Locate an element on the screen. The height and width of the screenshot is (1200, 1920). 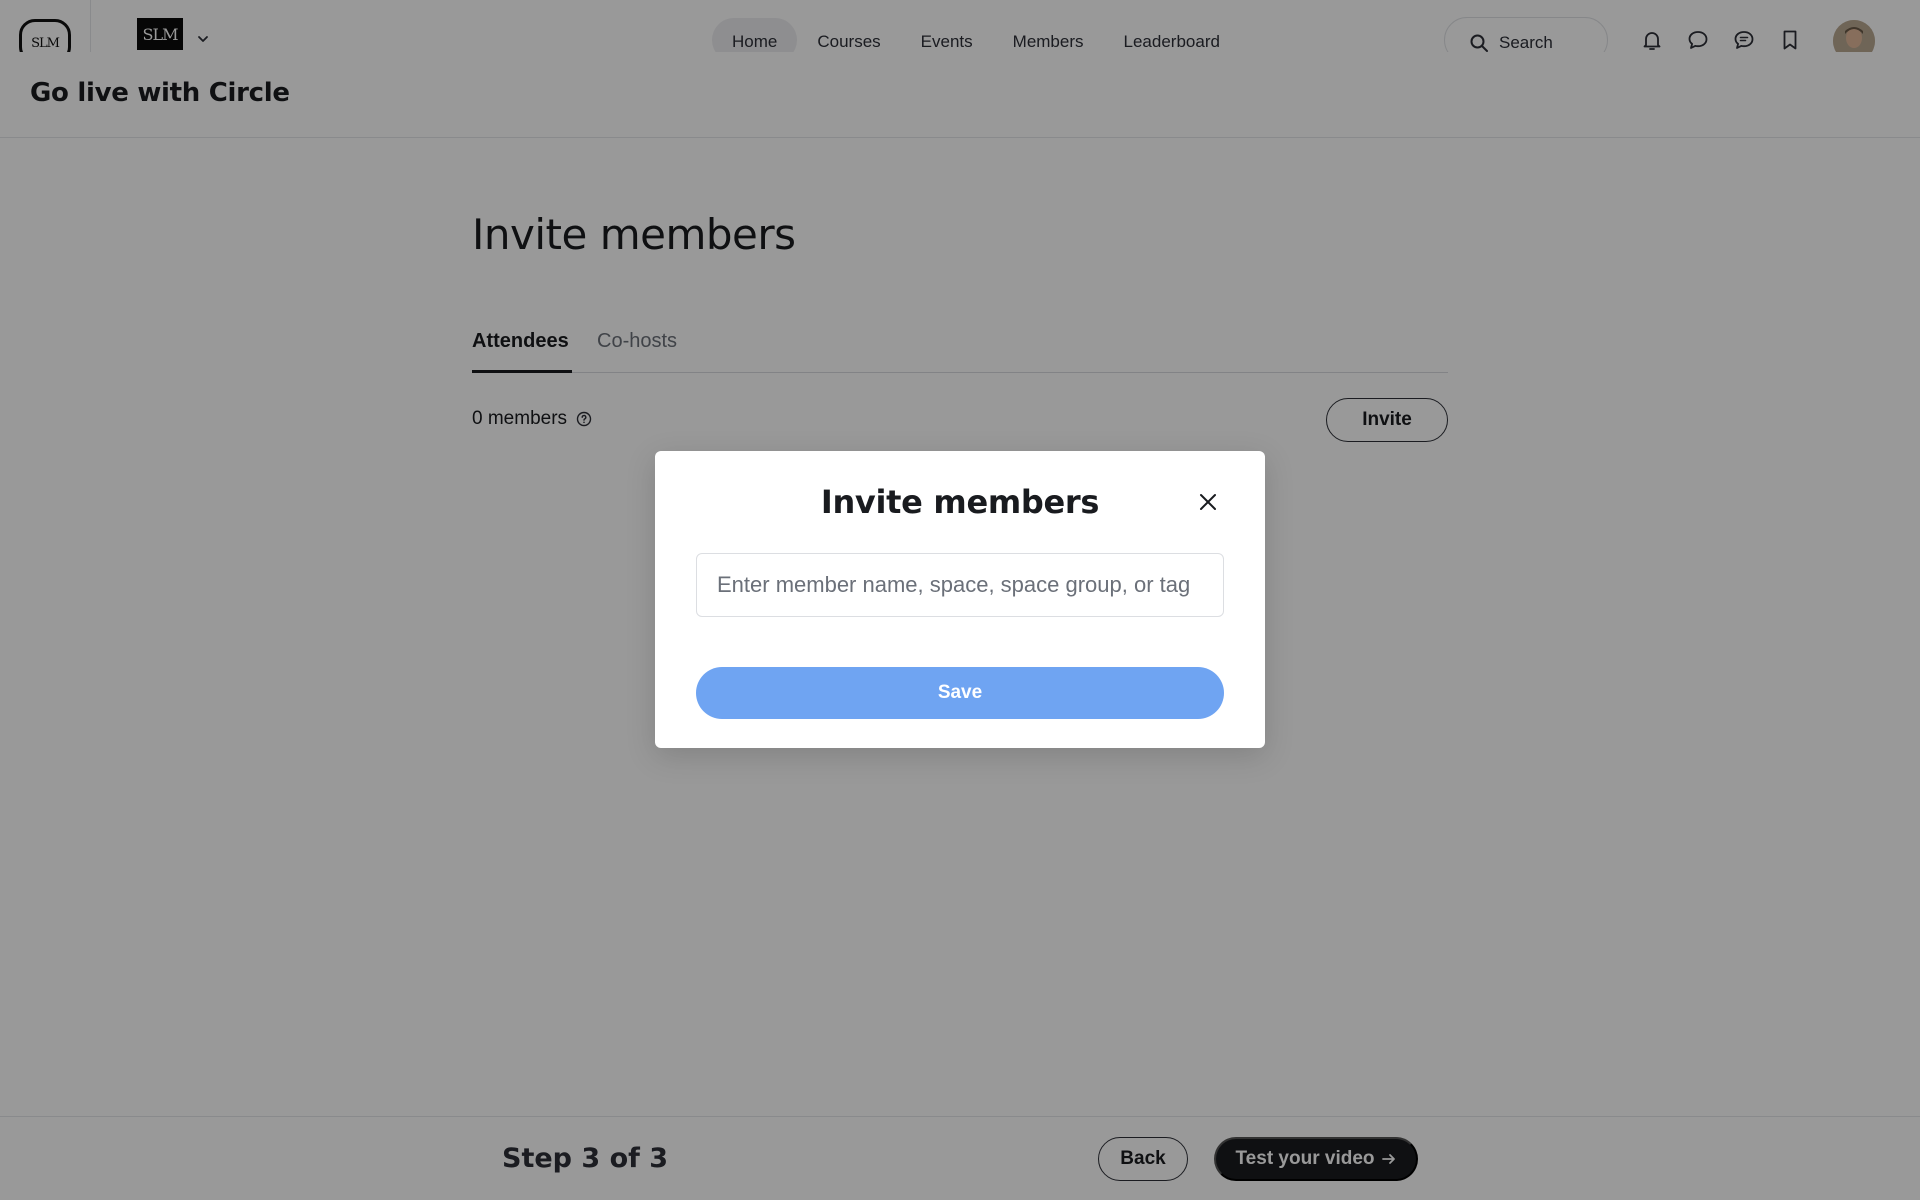
member-search-input is located at coordinates (960, 585).